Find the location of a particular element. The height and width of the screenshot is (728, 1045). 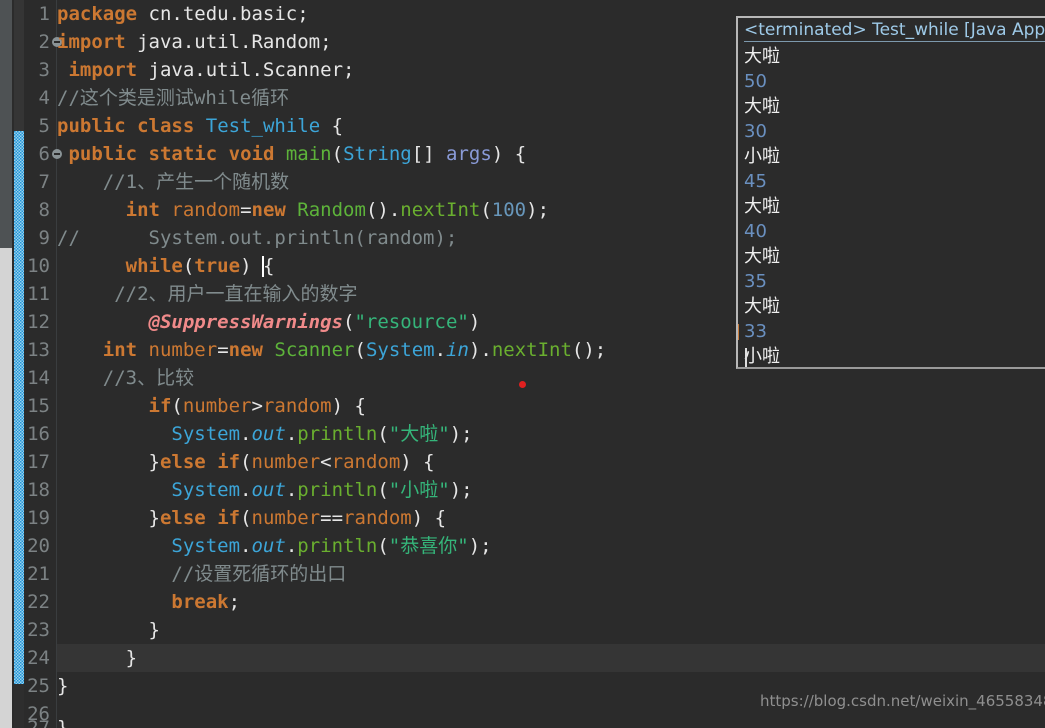

console-line: 40 is located at coordinates (755, 231).